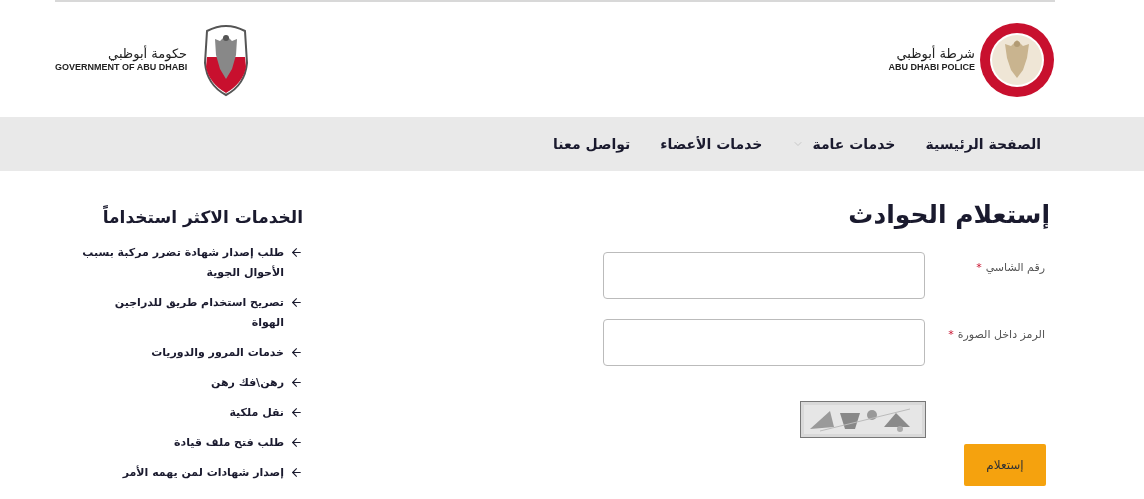  I want to click on logo-text: GOVERNMENT OF ABU DHABI, so click(121, 68).